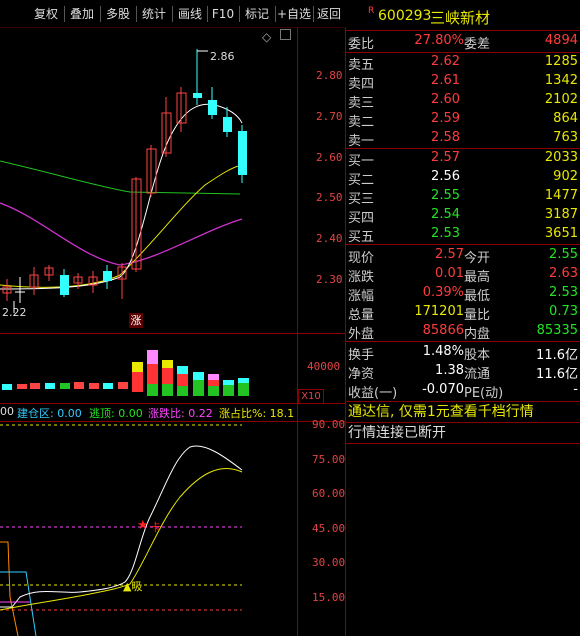  What do you see at coordinates (463, 216) in the screenshot?
I see `buy4-row: 买四 2.54 3187` at bounding box center [463, 216].